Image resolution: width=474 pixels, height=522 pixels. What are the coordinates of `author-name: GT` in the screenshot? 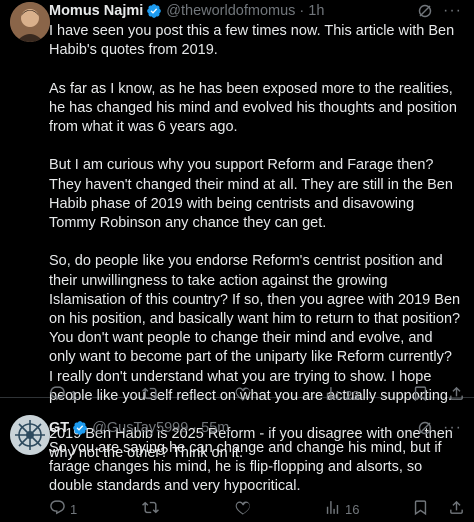 It's located at (59, 428).